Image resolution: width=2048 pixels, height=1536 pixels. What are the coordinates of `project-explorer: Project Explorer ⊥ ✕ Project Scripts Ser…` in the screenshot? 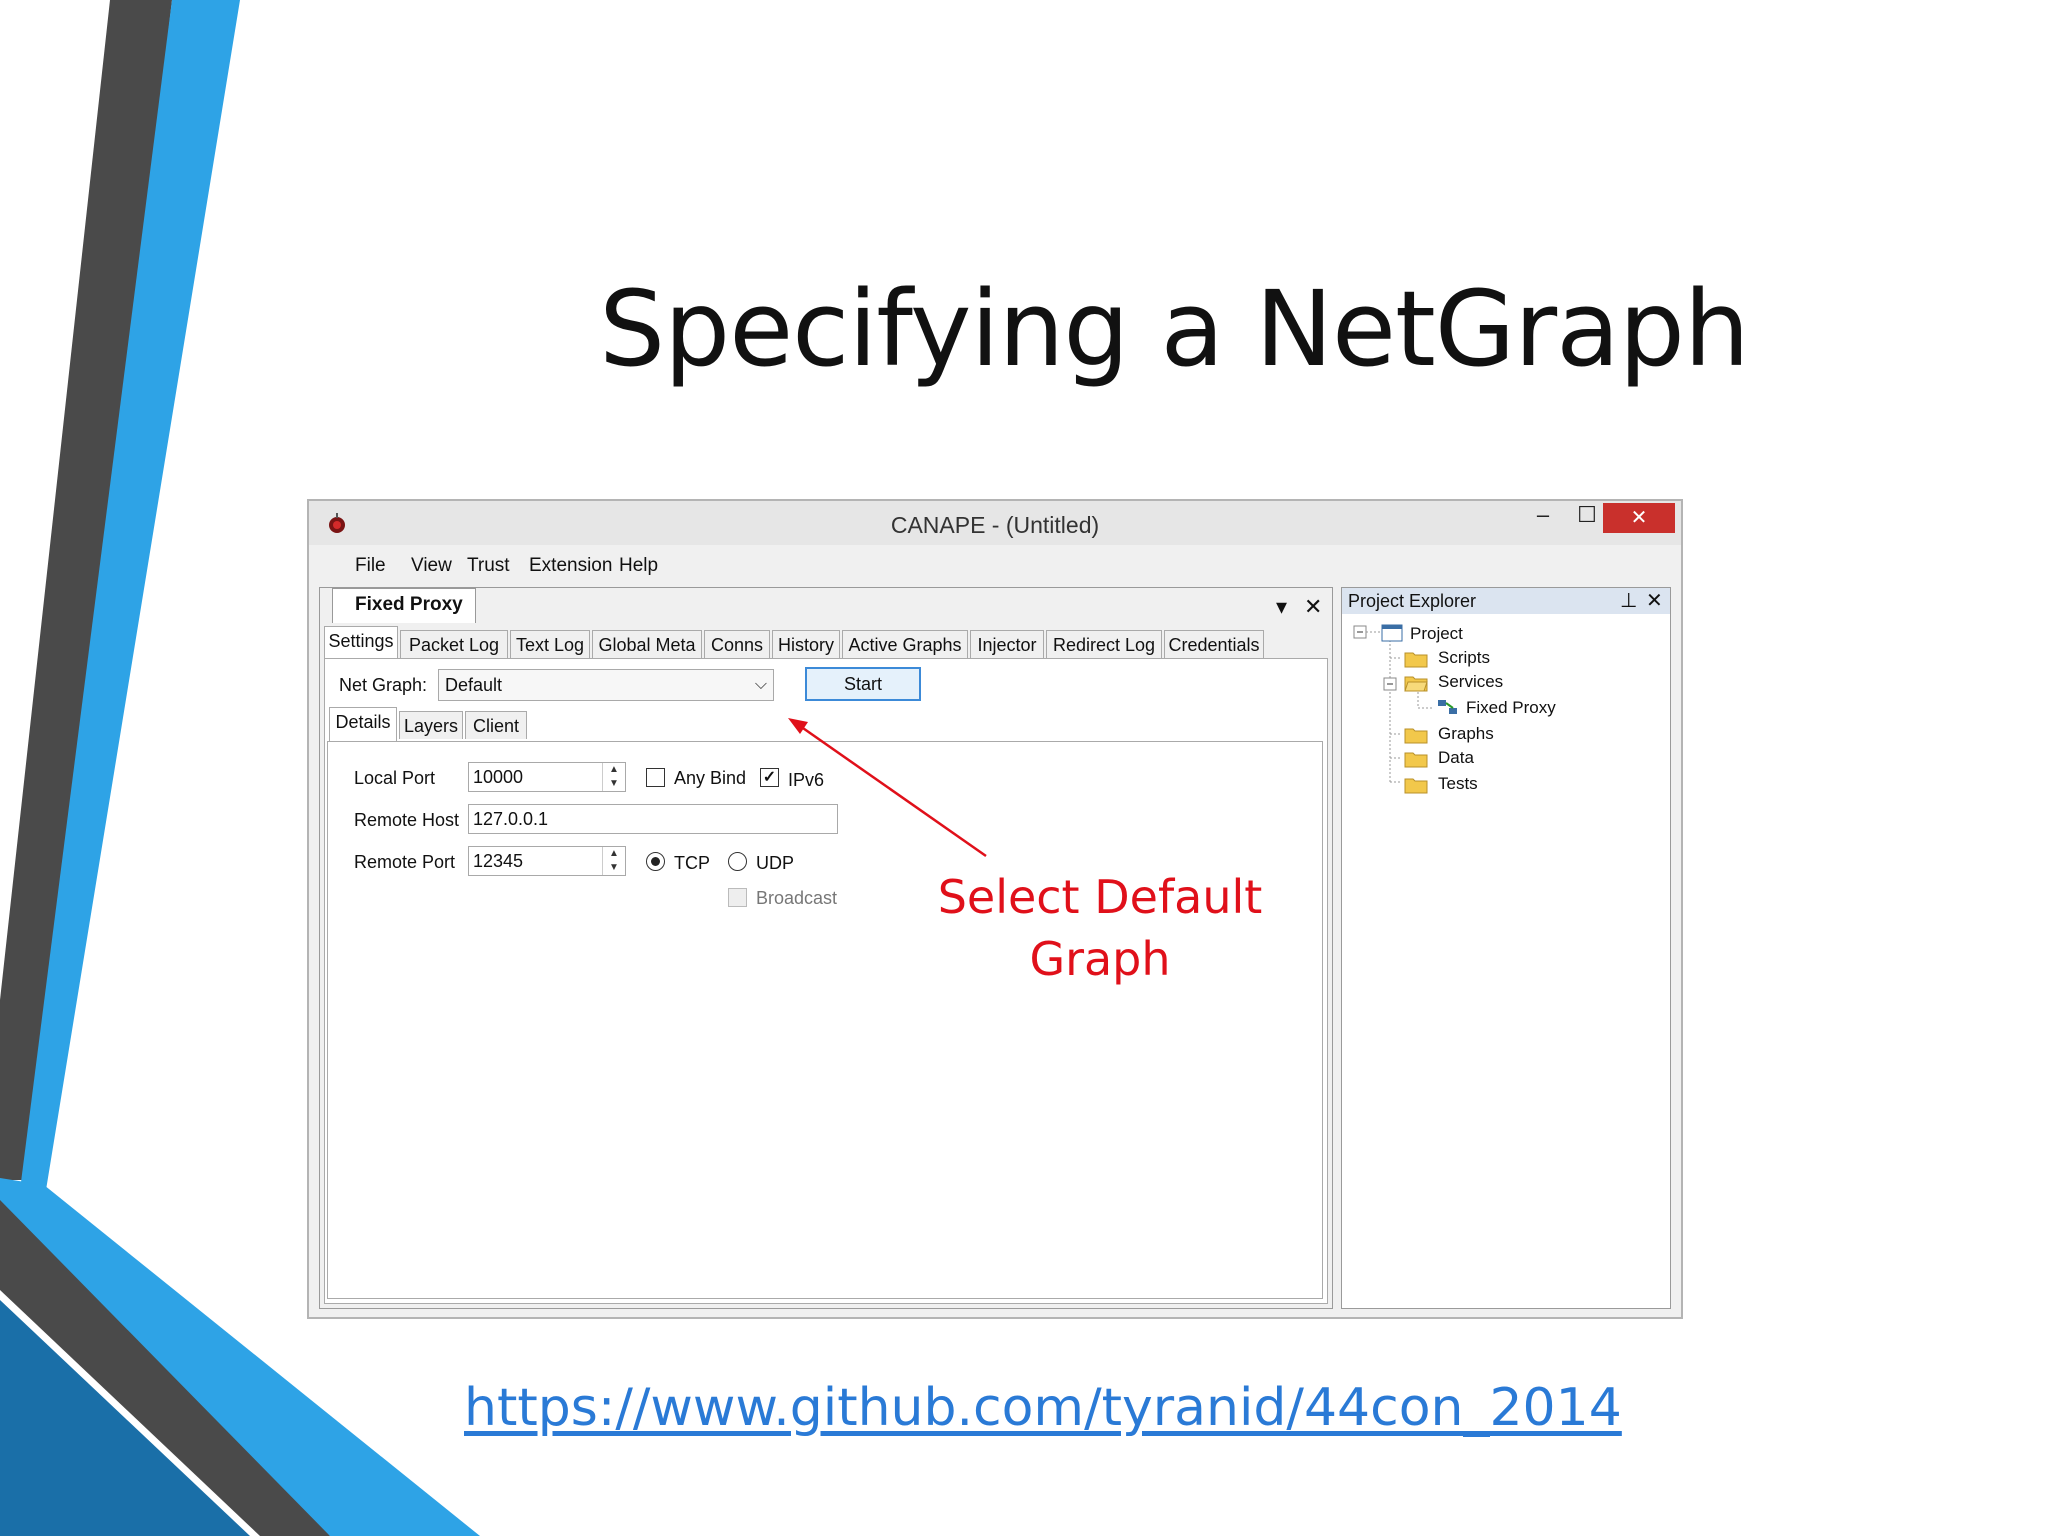 It's located at (1506, 948).